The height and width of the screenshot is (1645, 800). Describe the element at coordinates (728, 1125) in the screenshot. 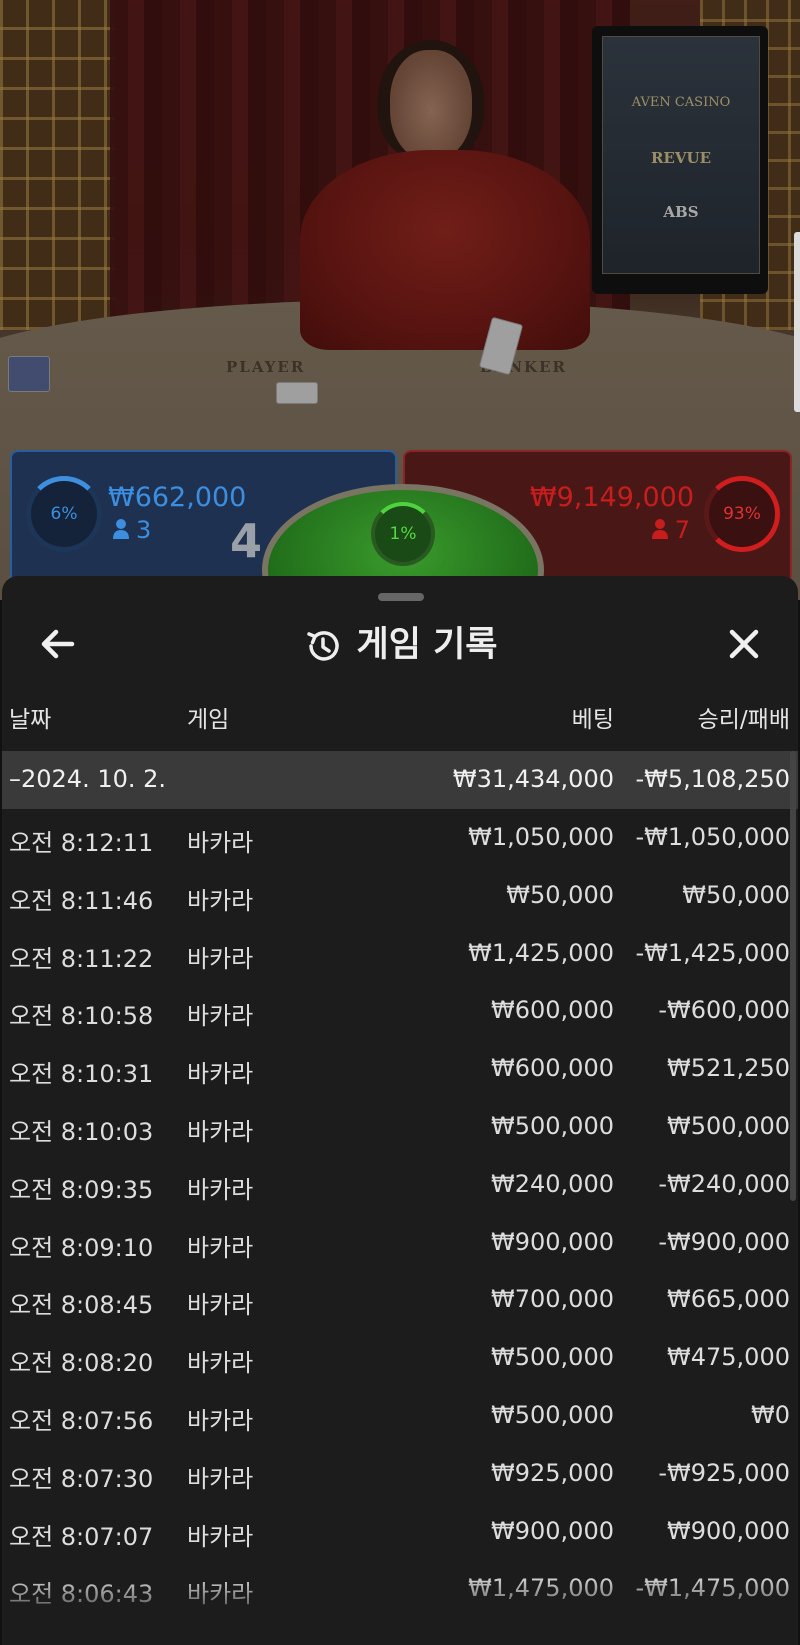

I see `row-winloss: ₩500,000` at that location.